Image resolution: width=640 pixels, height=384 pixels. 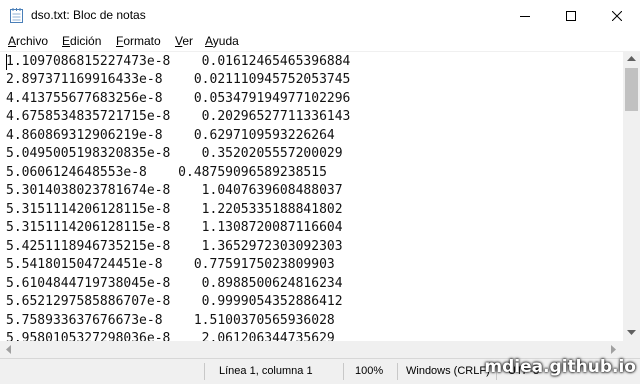 I want to click on menu-archivo-label: rchivo, so click(x=32, y=41).